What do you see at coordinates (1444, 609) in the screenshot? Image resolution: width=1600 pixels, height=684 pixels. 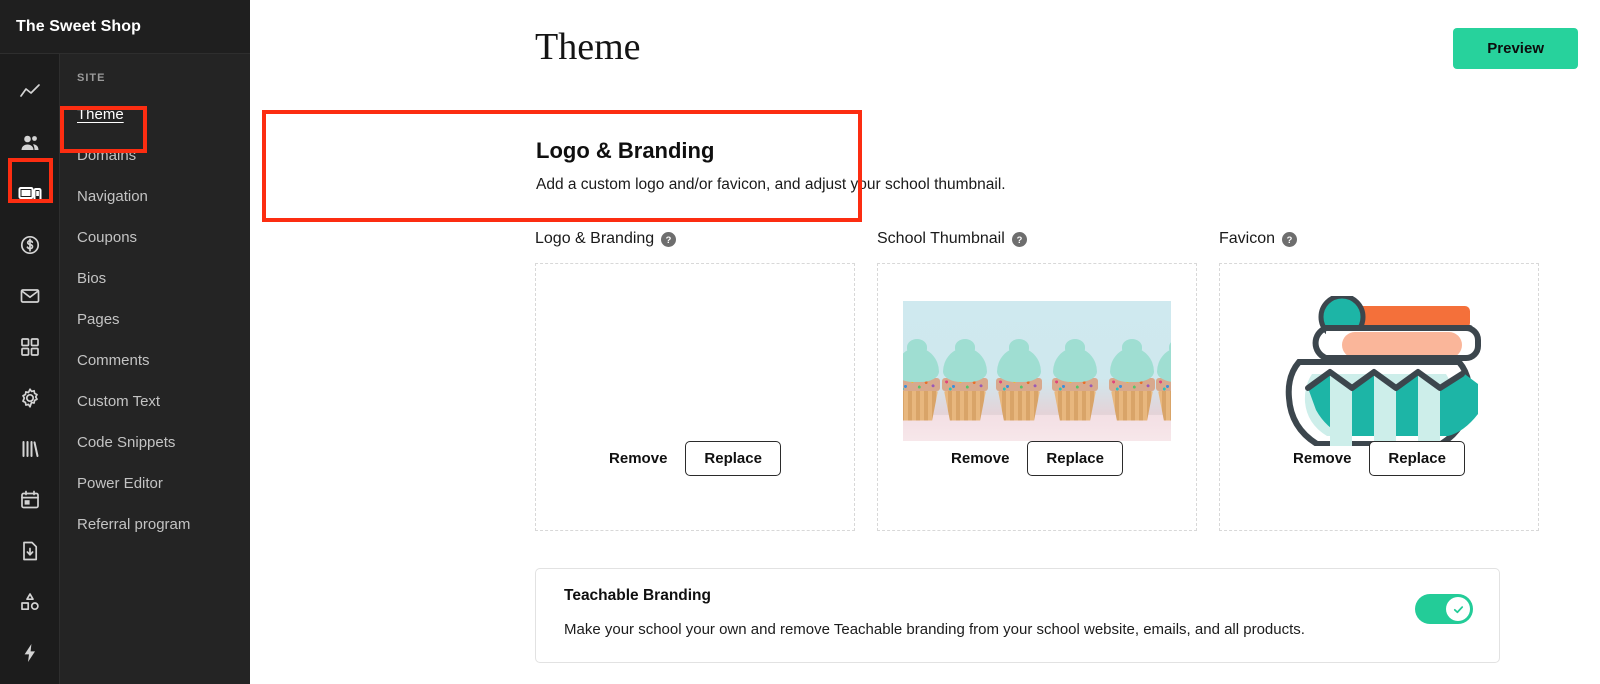 I see `teachable-branding-toggle` at bounding box center [1444, 609].